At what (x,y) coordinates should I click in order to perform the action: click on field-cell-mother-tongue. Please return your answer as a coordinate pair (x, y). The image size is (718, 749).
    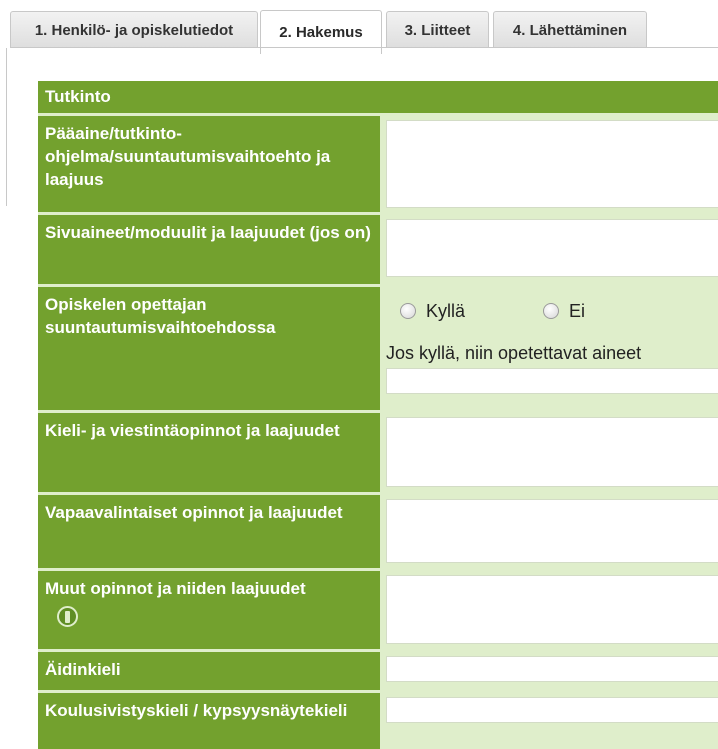
    Looking at the image, I should click on (549, 671).